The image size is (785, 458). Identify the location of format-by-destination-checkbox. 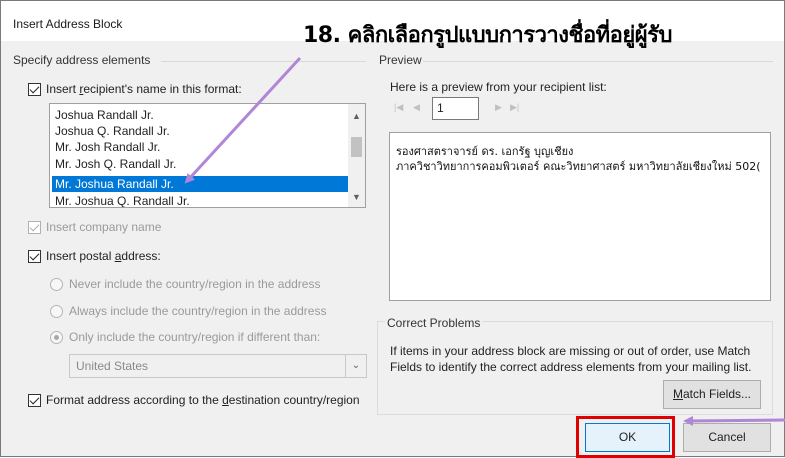
(34, 400).